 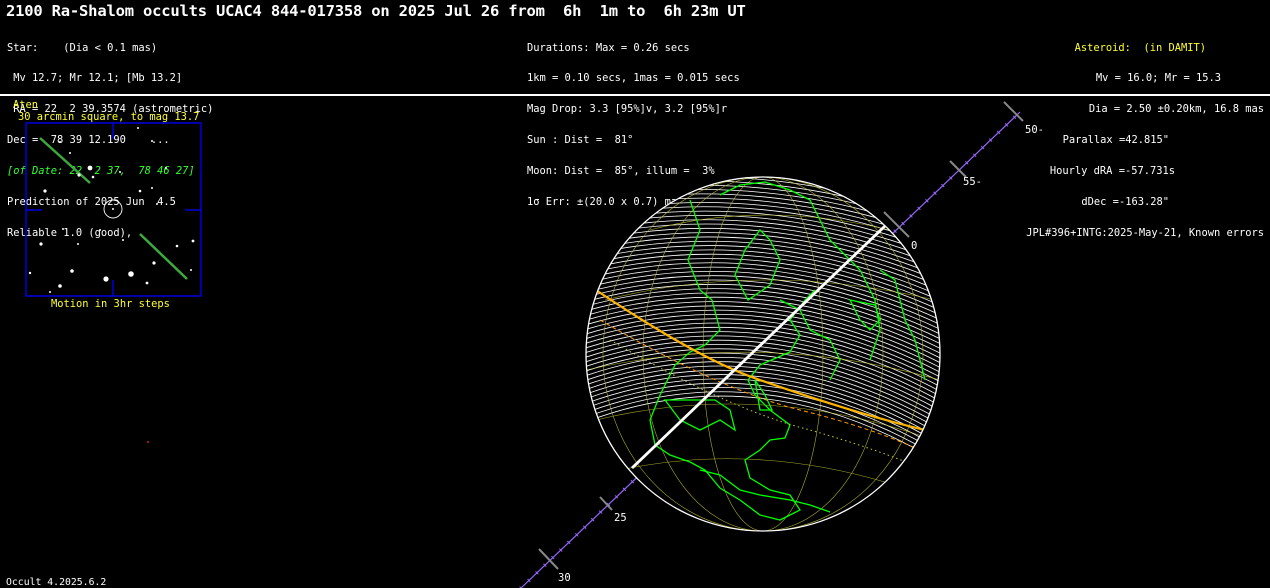 I want to click on track-label-30: 30, so click(x=564, y=578).